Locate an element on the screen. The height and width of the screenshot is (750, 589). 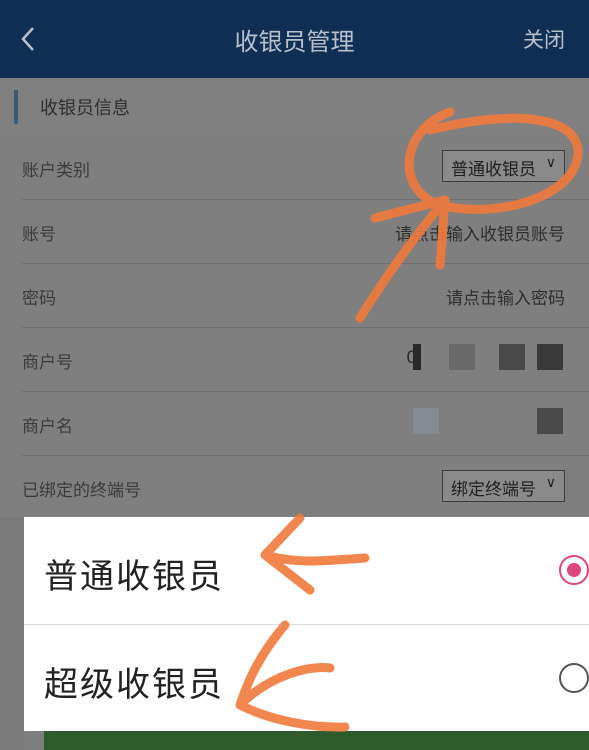
form-row-bound-terminal: 已绑定的终端号 绑定终端号 ∨ is located at coordinates (294, 488).